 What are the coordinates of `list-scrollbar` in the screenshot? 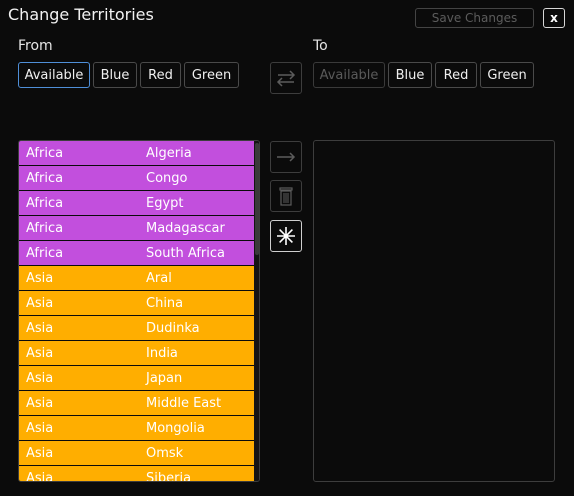 It's located at (256, 311).